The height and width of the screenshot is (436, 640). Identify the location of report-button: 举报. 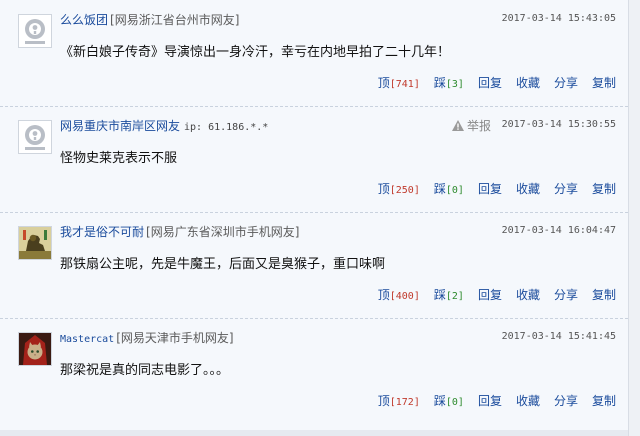
(471, 125).